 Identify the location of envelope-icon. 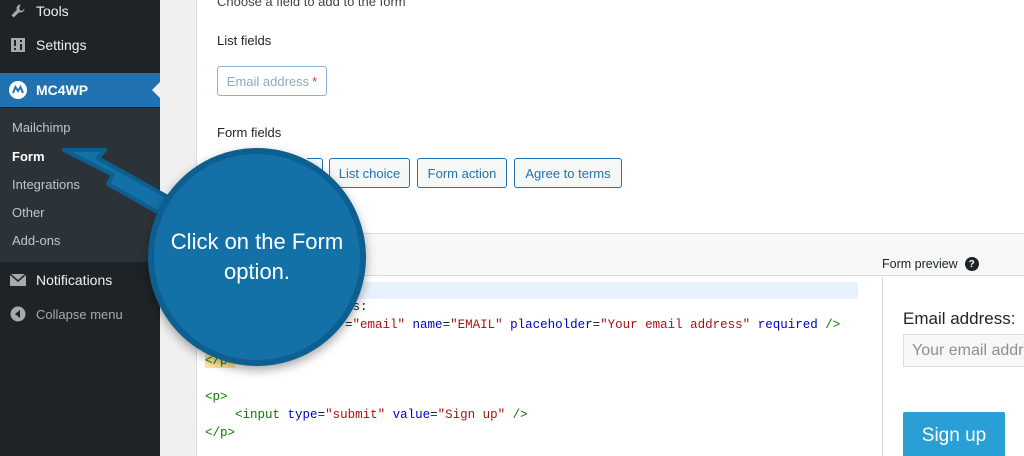
(18, 280).